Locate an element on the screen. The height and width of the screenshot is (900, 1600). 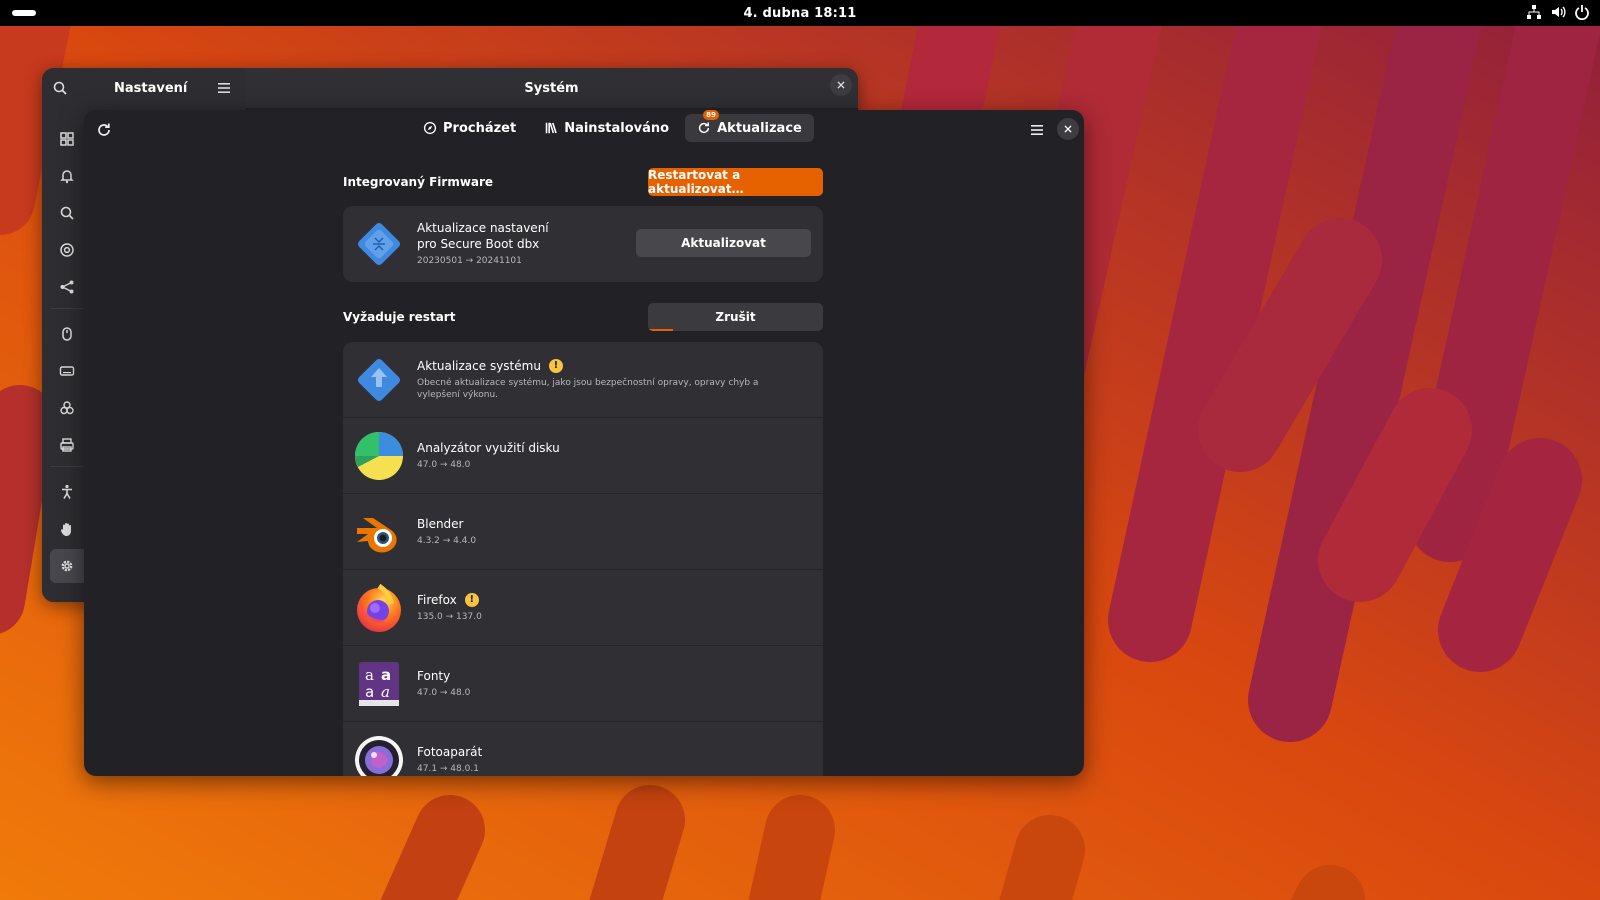
list-item: Blender 4.3.2 → 4.4.0 is located at coordinates (583, 532).